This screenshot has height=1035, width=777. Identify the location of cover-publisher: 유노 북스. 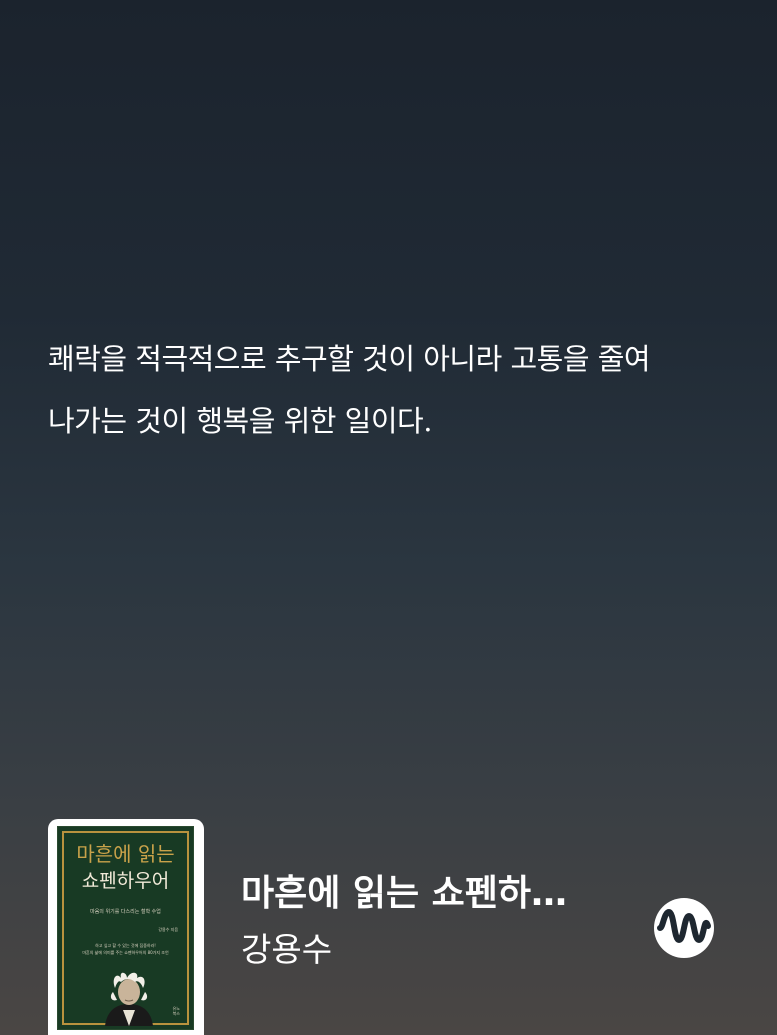
(176, 1011).